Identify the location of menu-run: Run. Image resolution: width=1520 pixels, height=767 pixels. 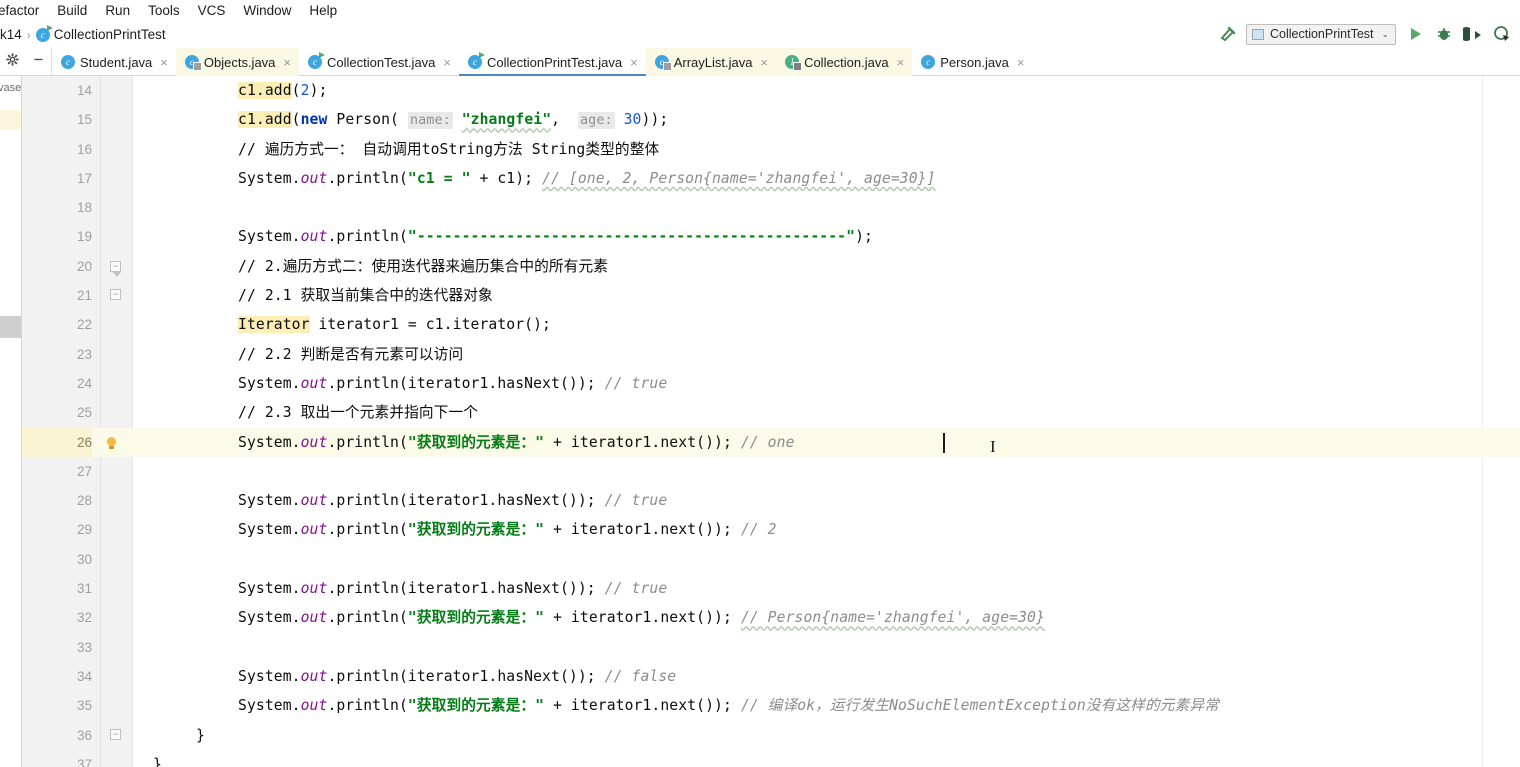
(117, 10).